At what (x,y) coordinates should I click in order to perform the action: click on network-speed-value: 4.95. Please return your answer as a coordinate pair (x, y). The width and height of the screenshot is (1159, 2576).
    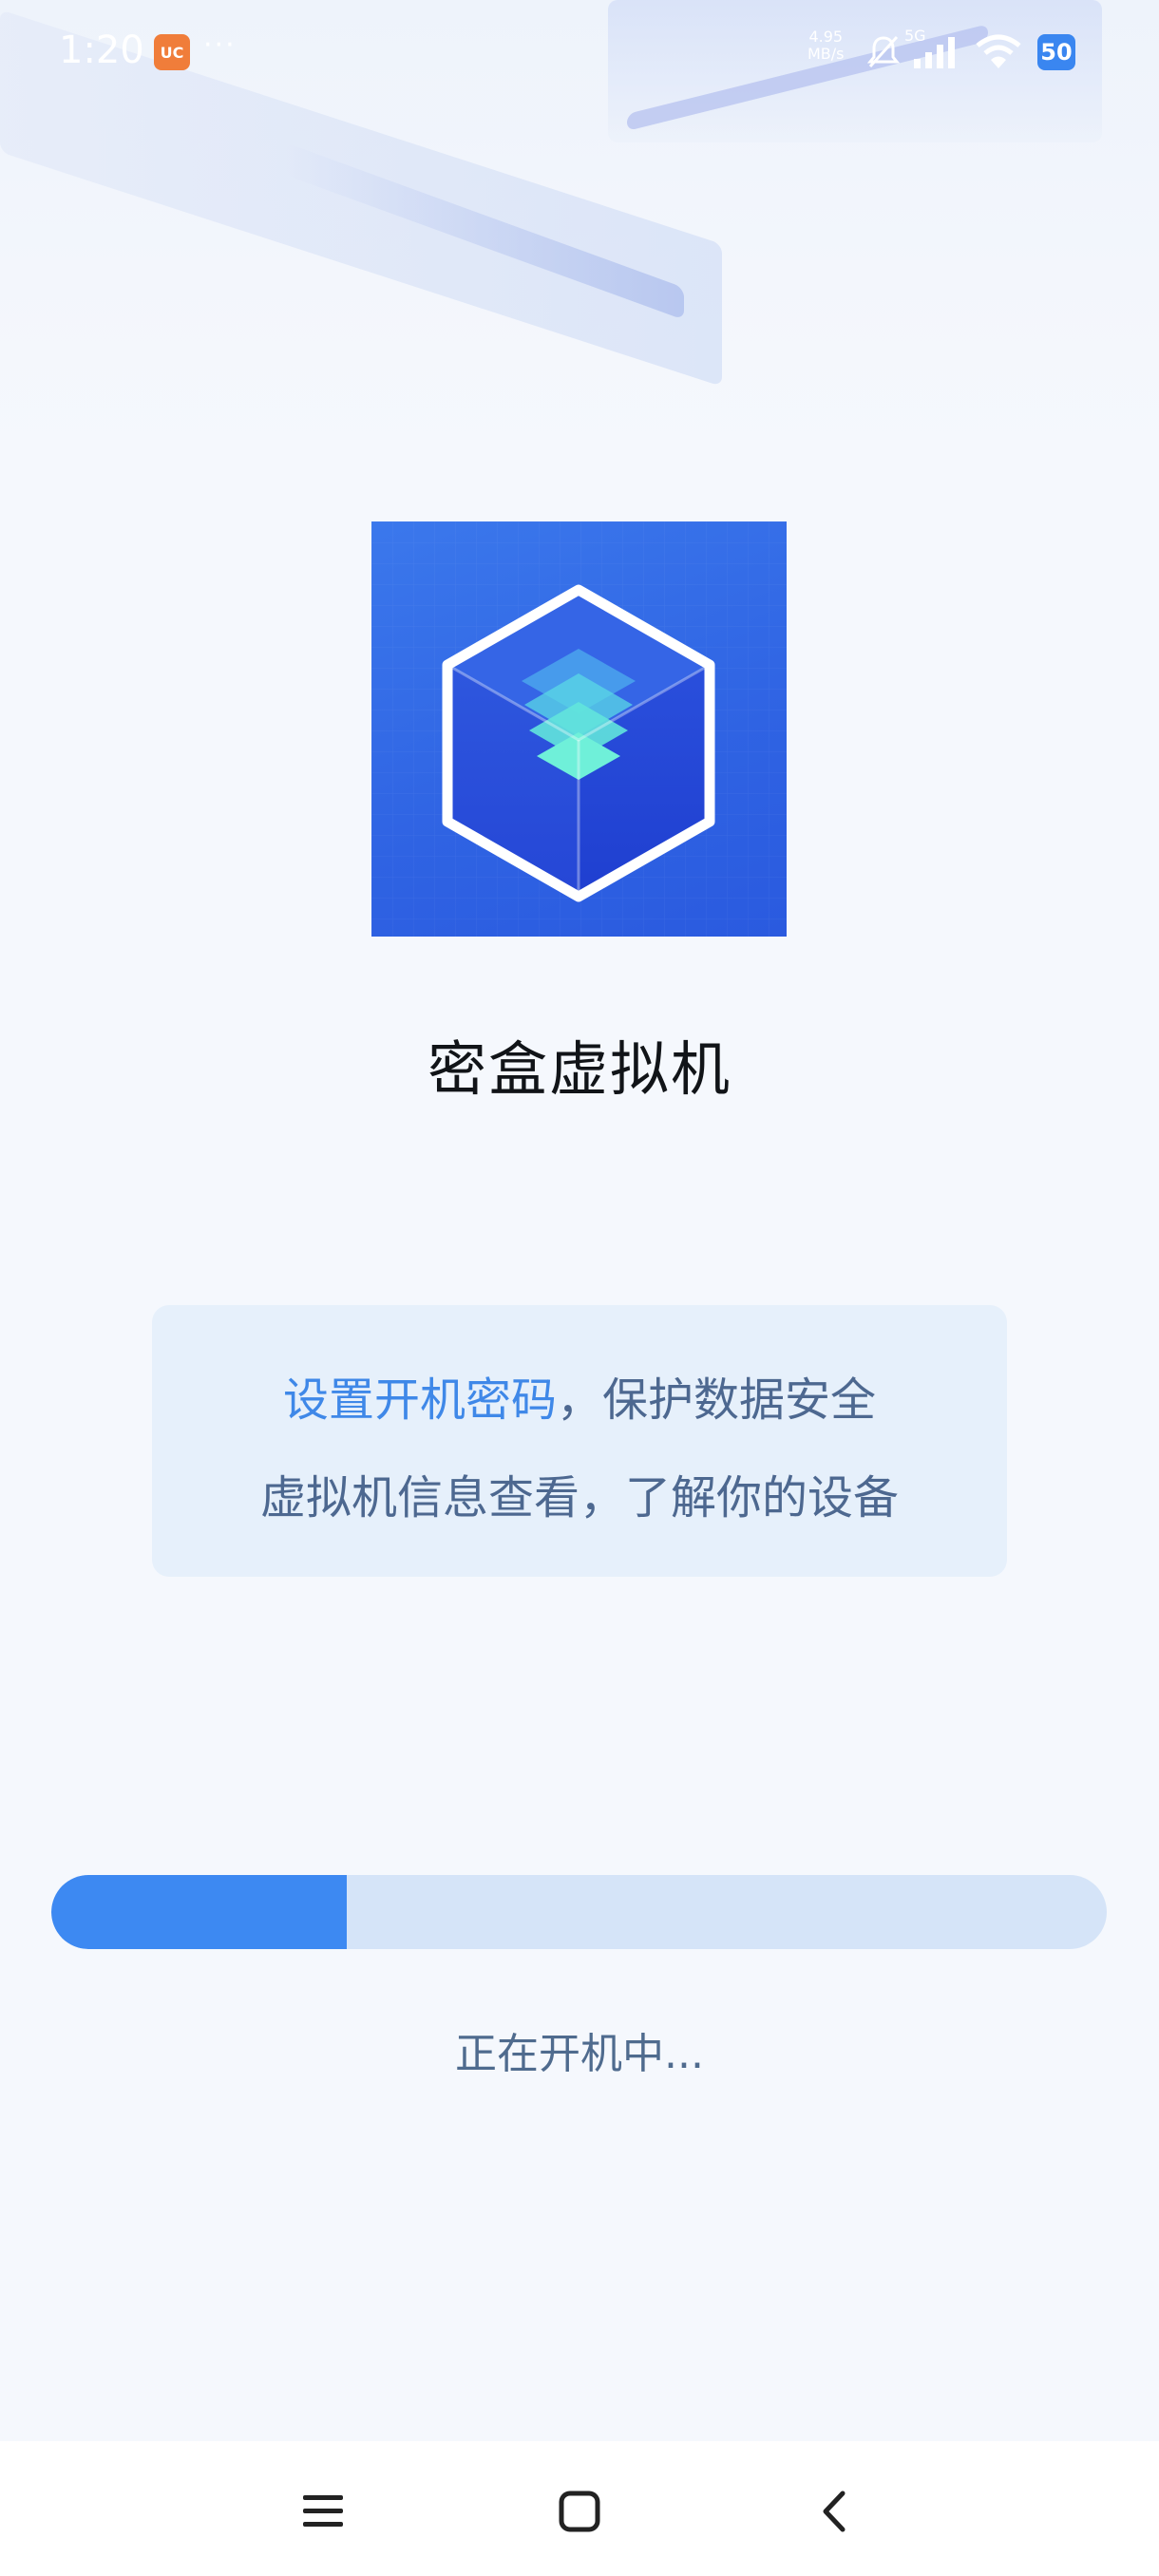
    Looking at the image, I should click on (826, 37).